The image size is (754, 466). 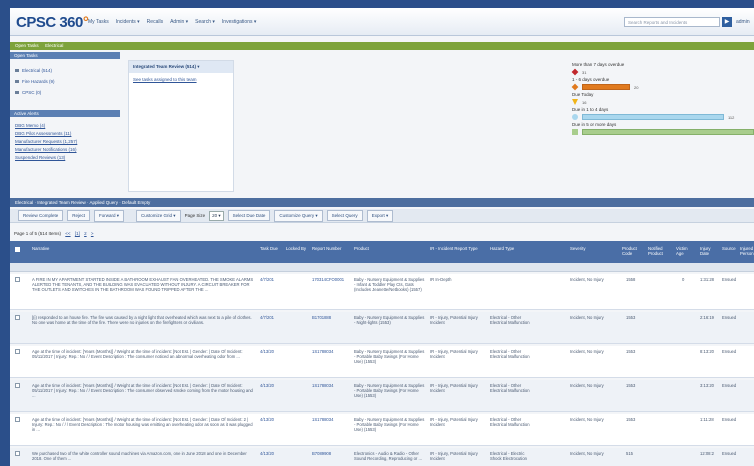 I want to click on pager-page-2: 2, so click(x=85, y=233).